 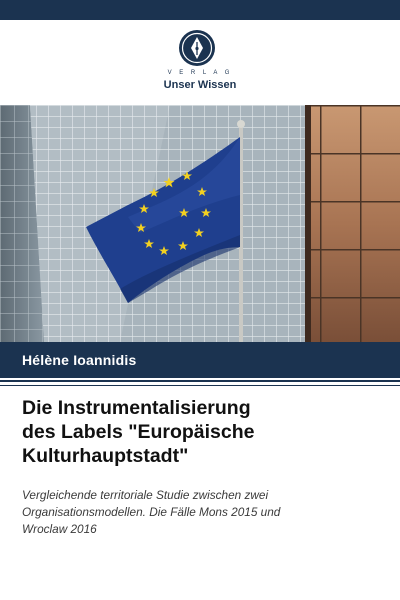 I want to click on fountain-pen-icon, so click(x=197, y=48).